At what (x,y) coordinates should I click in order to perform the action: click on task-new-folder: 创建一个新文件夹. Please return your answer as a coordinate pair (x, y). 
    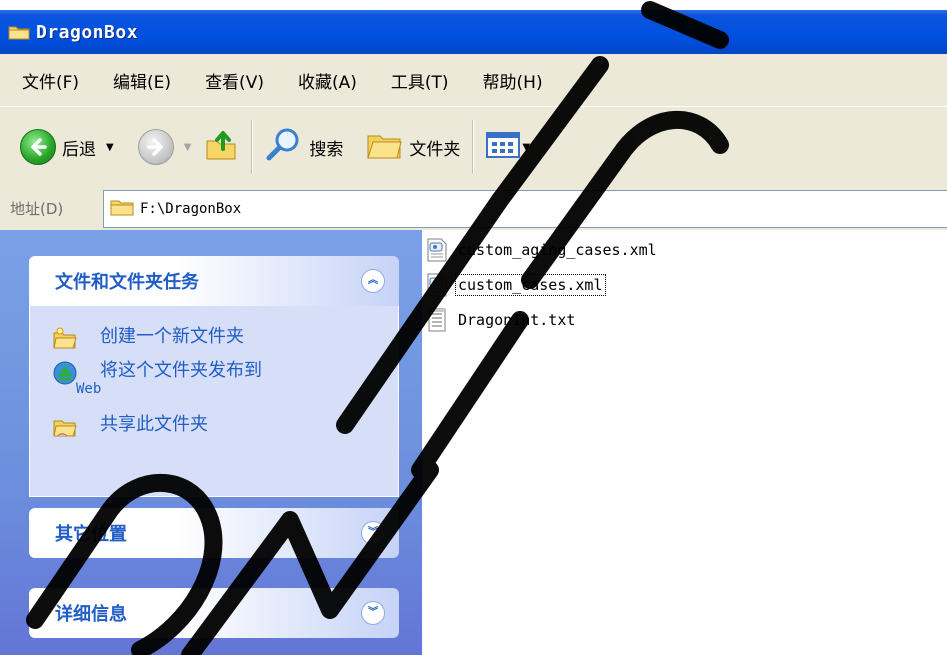
    Looking at the image, I should click on (148, 338).